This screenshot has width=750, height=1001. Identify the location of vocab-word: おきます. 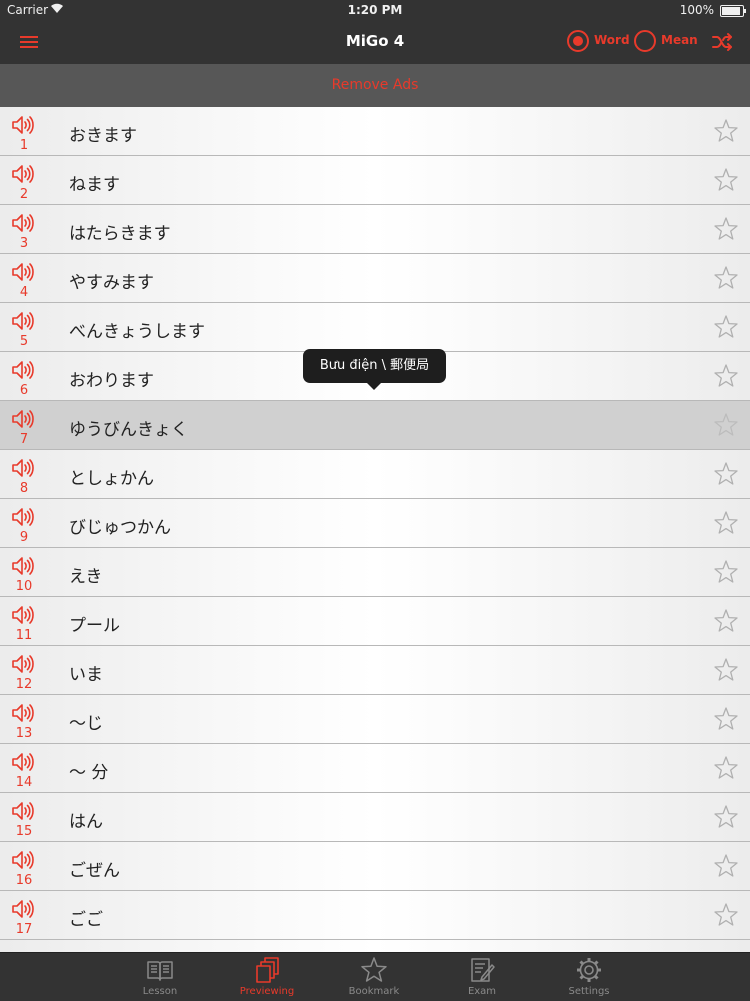
(103, 136).